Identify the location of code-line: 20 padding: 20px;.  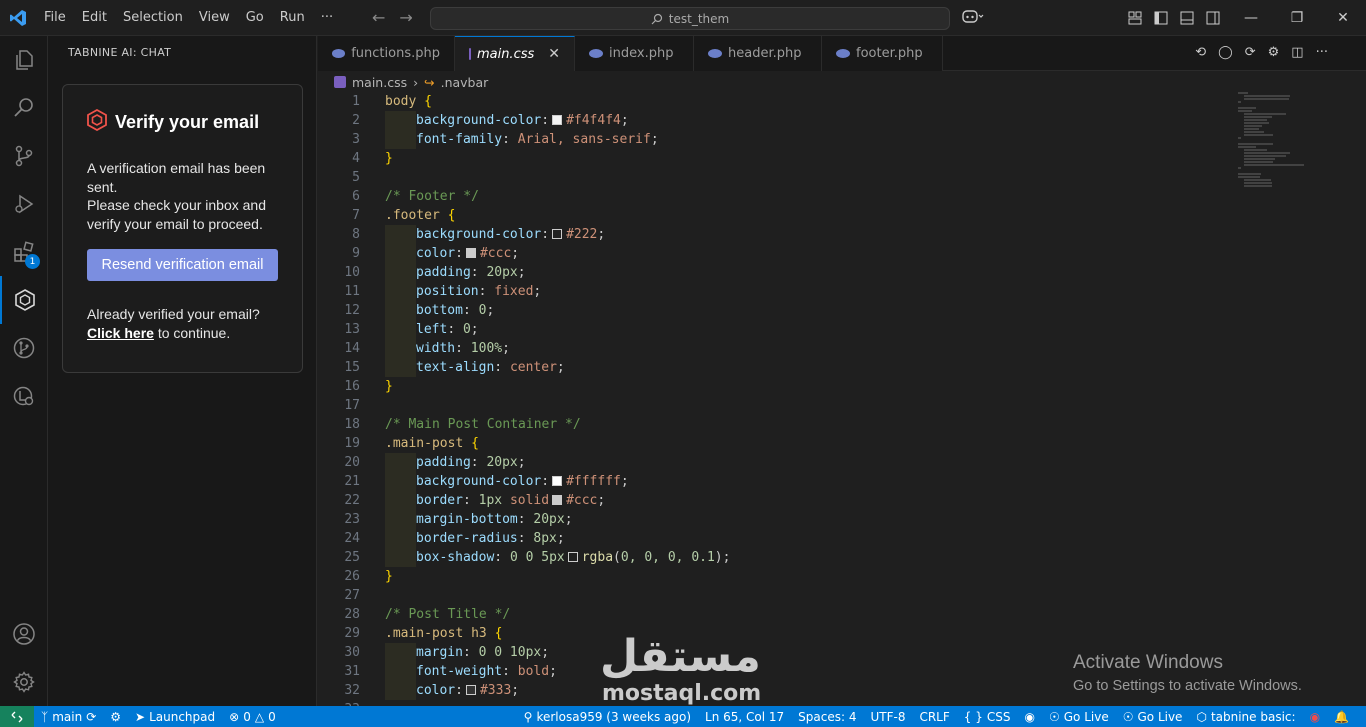
(768, 462).